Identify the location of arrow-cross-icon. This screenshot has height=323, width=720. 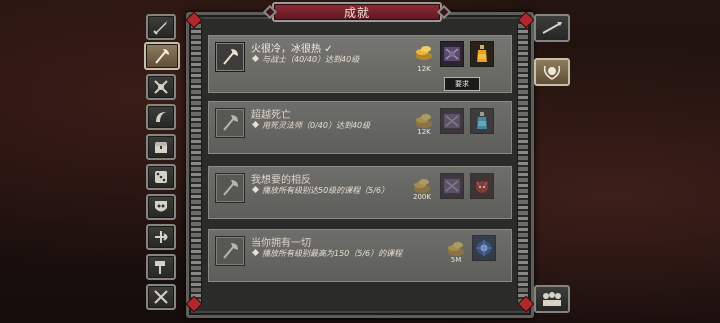
(161, 237).